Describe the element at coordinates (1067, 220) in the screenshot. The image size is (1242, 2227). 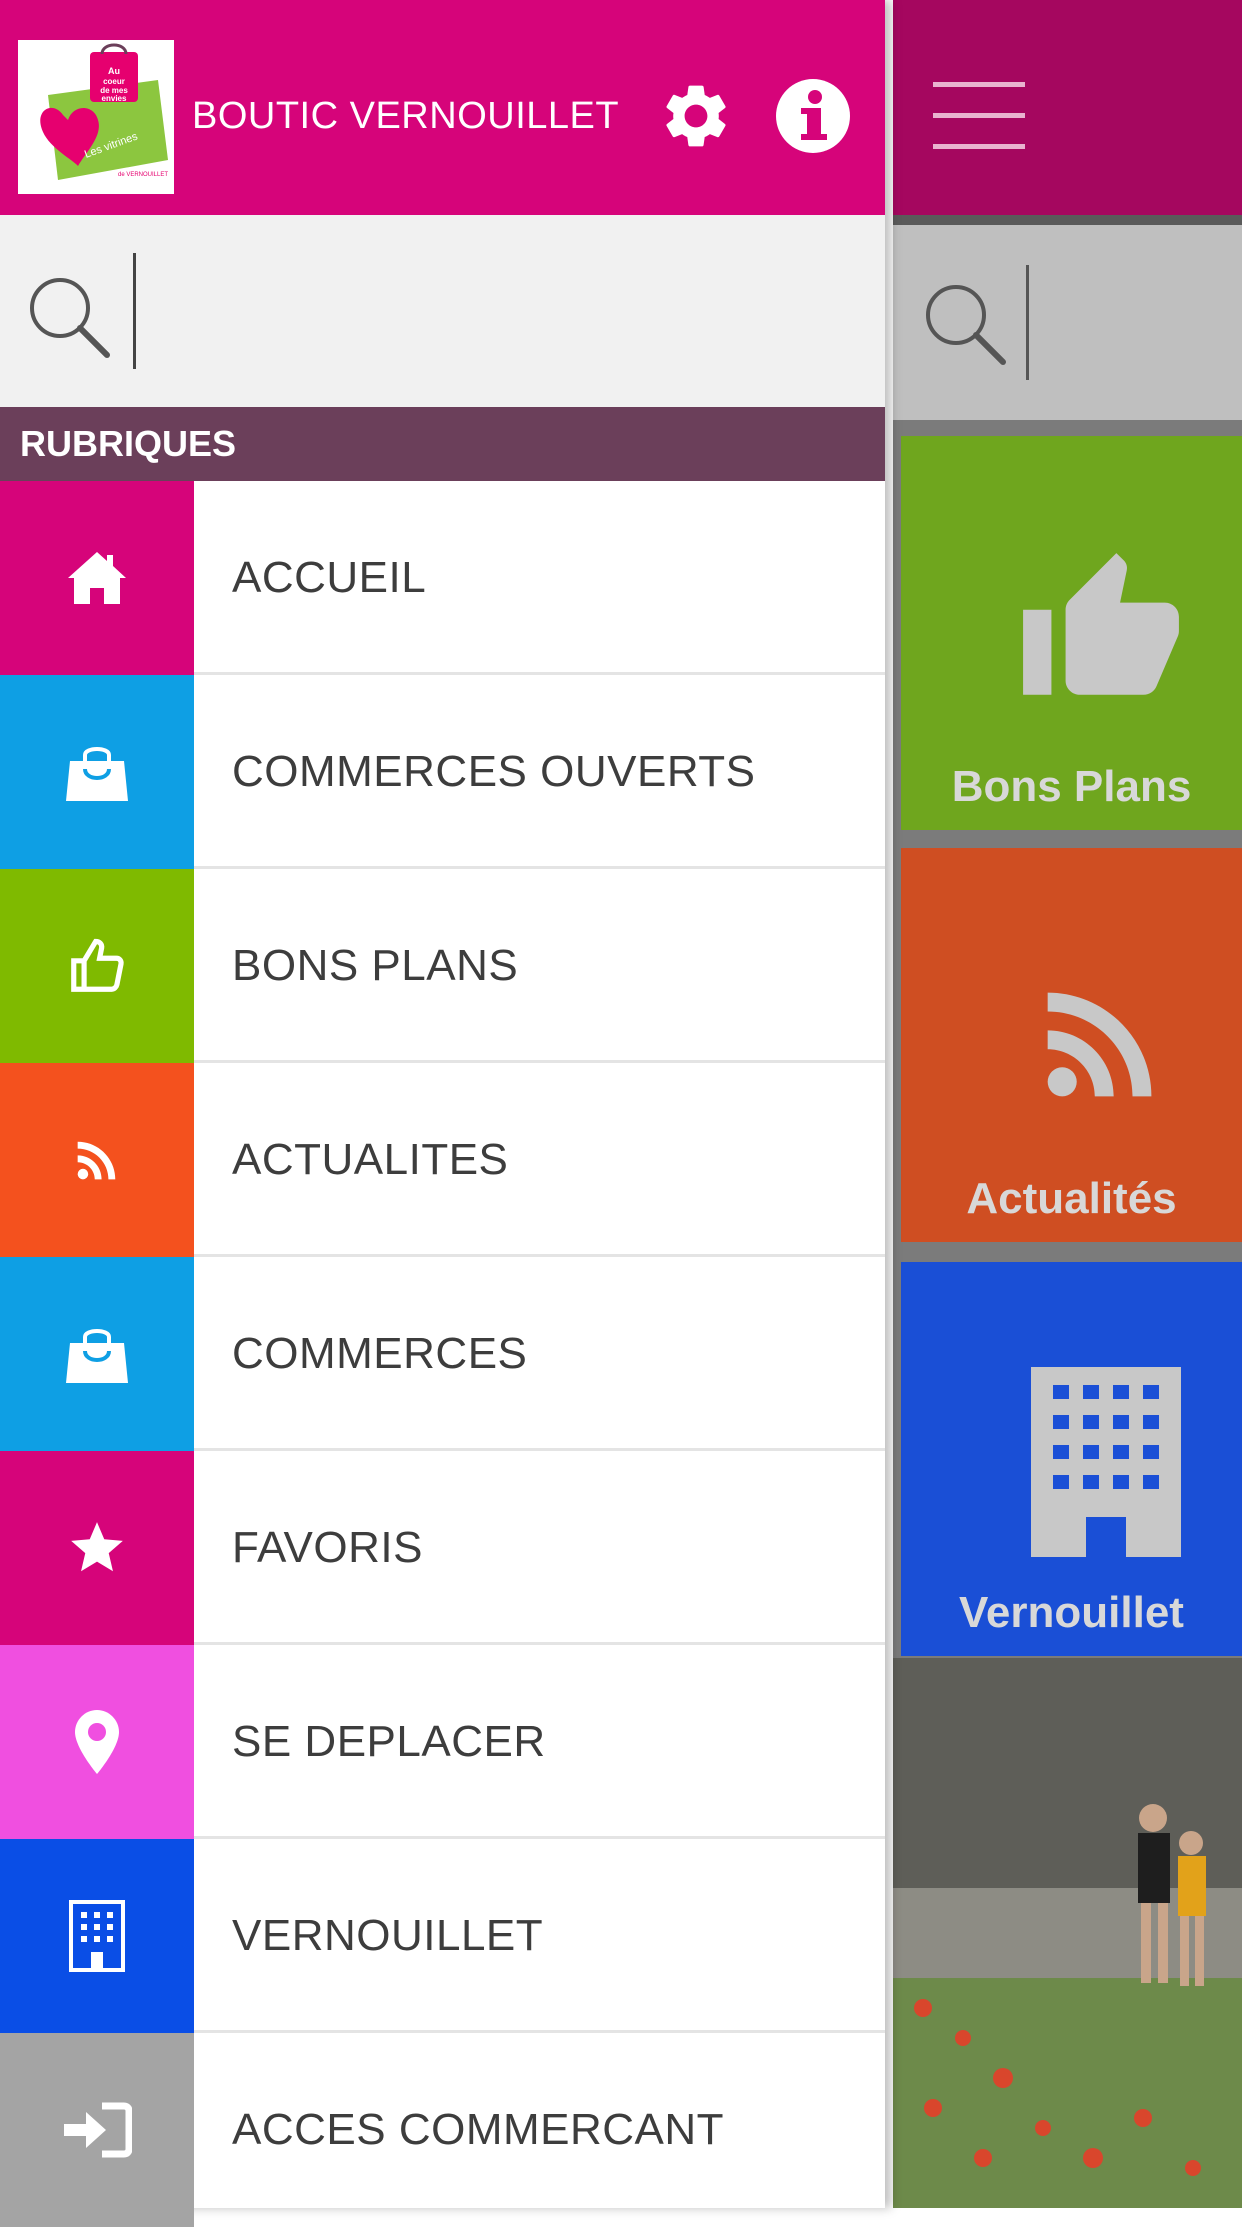
I see `background-strip` at that location.